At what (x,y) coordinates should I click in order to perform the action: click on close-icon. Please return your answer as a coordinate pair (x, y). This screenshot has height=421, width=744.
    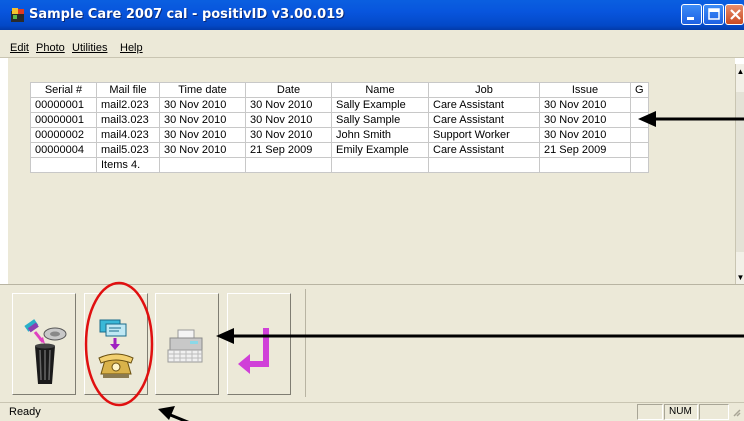
    Looking at the image, I should click on (735, 14).